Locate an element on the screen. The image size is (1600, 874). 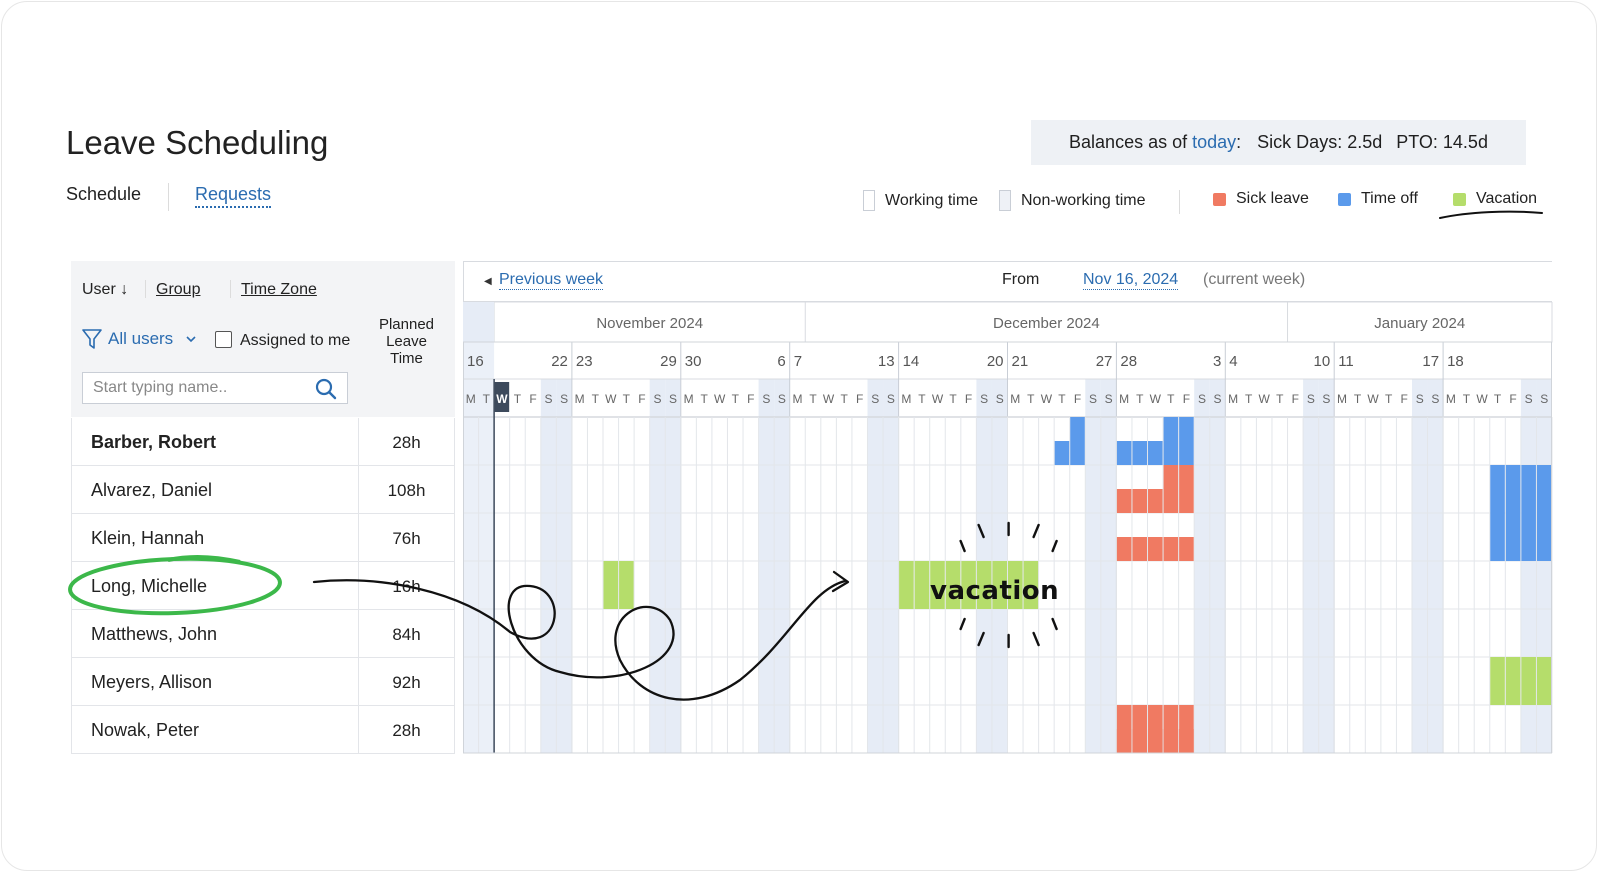
user-name: Nowak, Peter is located at coordinates (145, 730).